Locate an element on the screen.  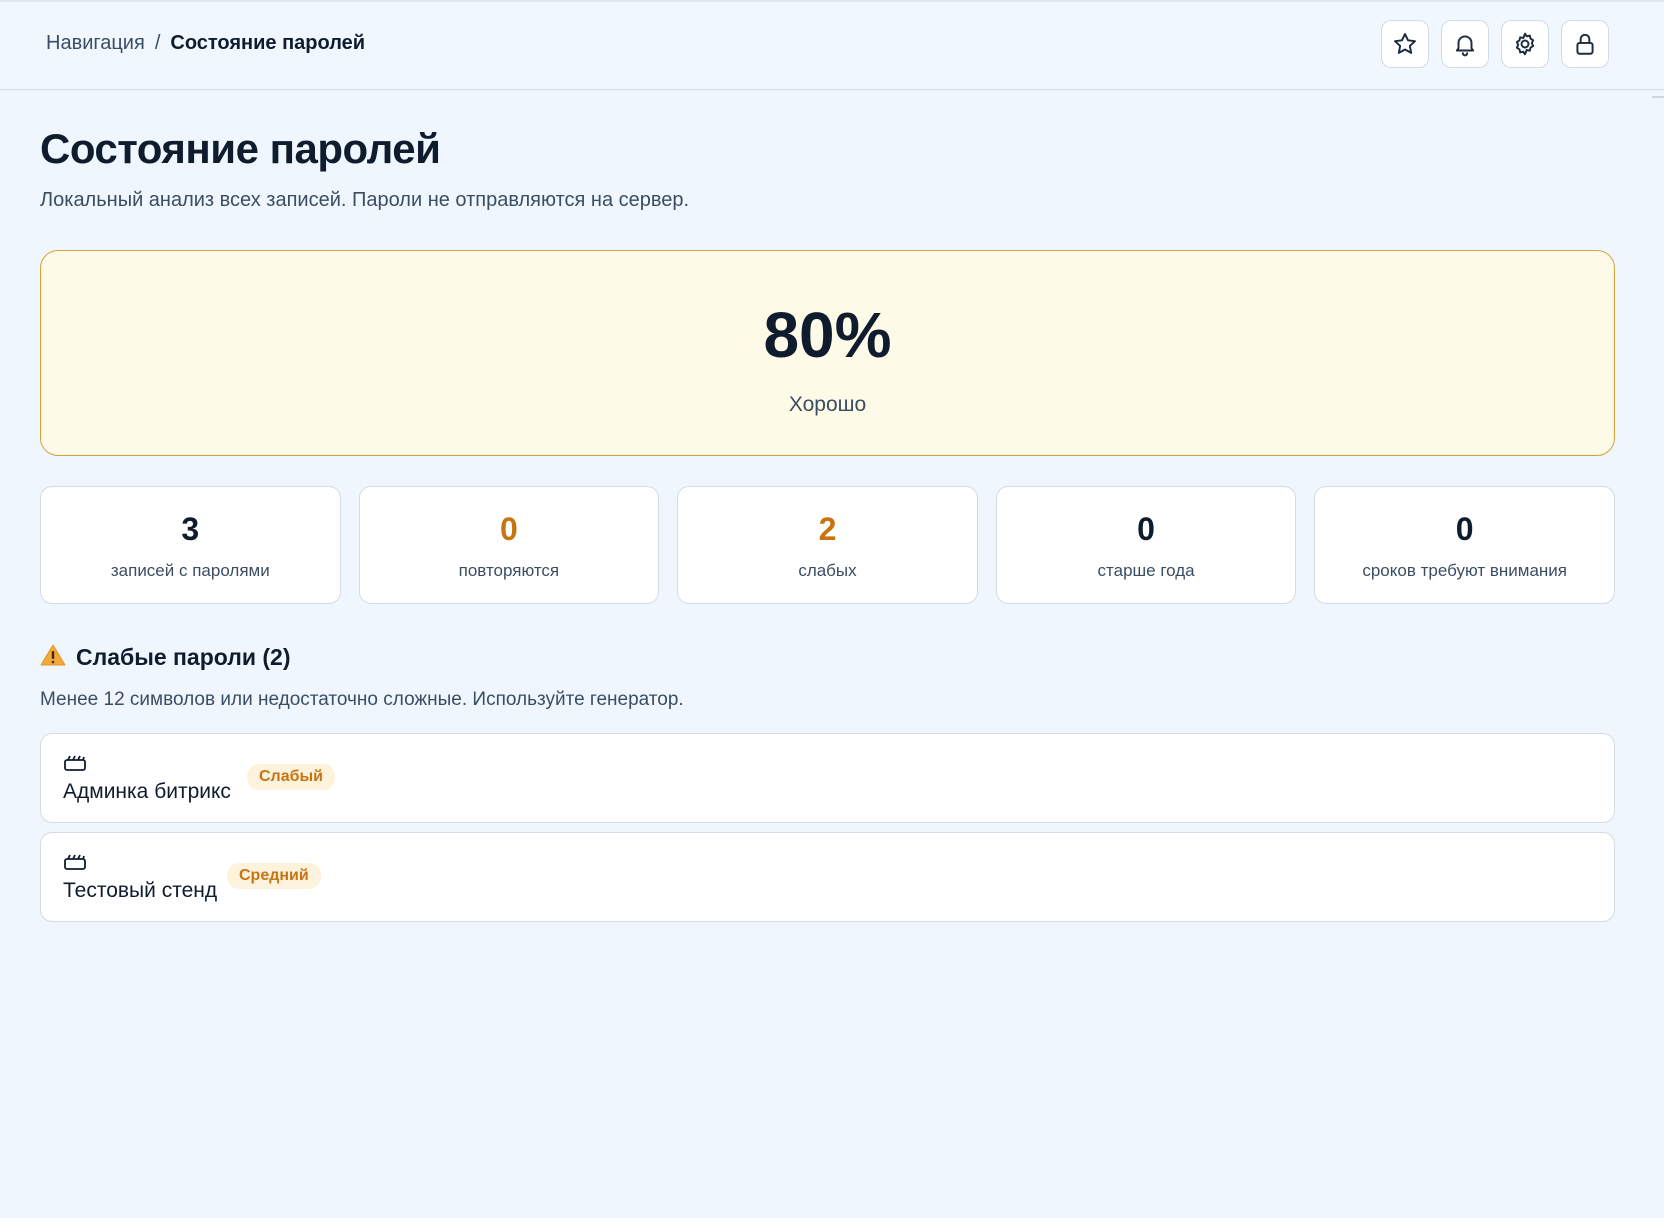
weak-entry-row: Админка битрикс Слабый is located at coordinates (827, 778).